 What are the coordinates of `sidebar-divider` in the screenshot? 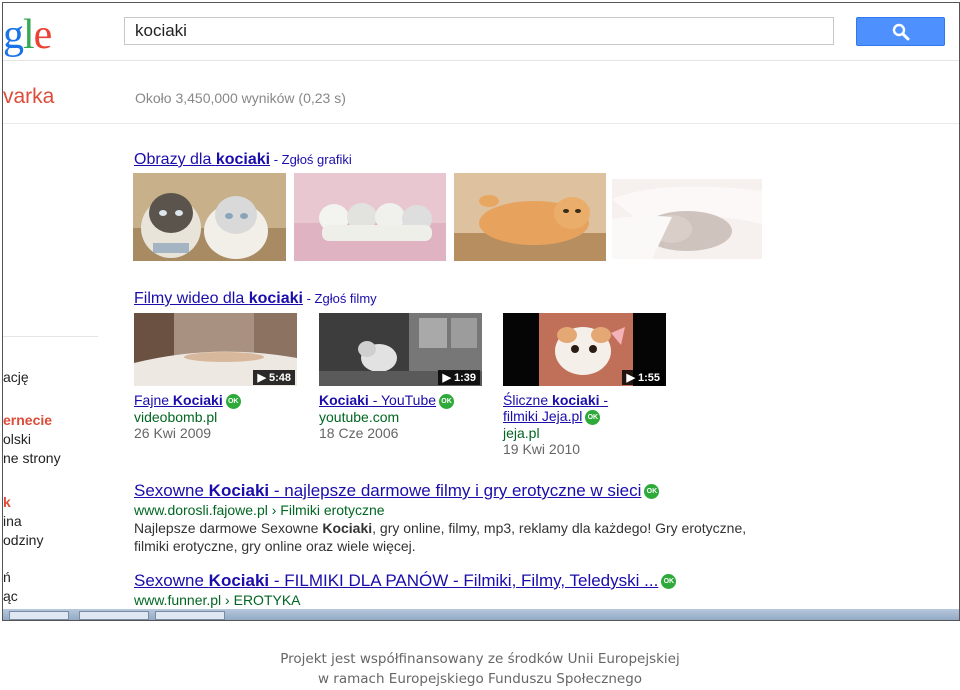 It's located at (50, 336).